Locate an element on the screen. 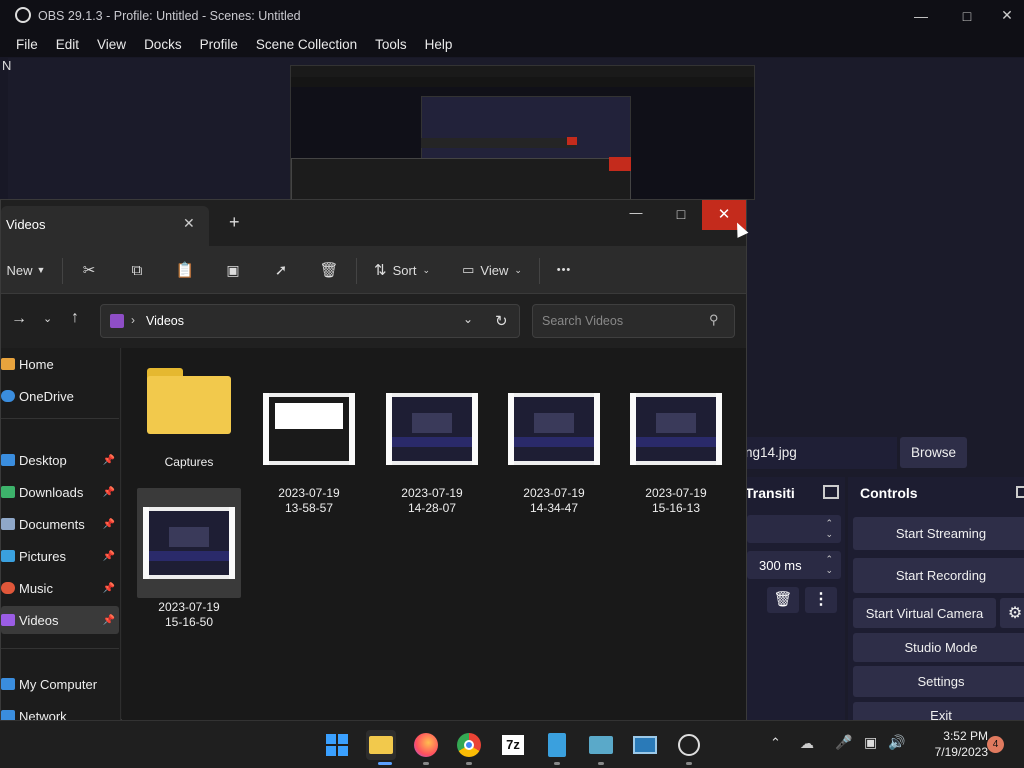 The height and width of the screenshot is (768, 1024). explorer-minimize-button: — is located at coordinates (636, 215).